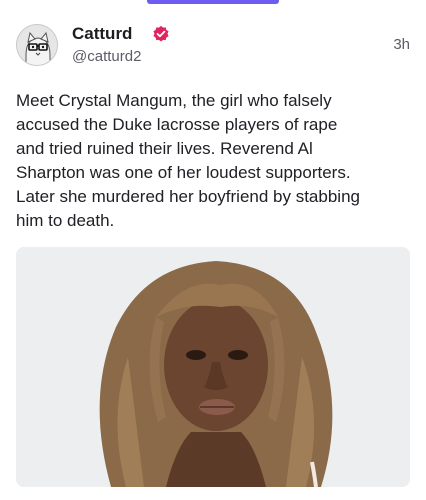  I want to click on author-name: Catturd, so click(102, 34).